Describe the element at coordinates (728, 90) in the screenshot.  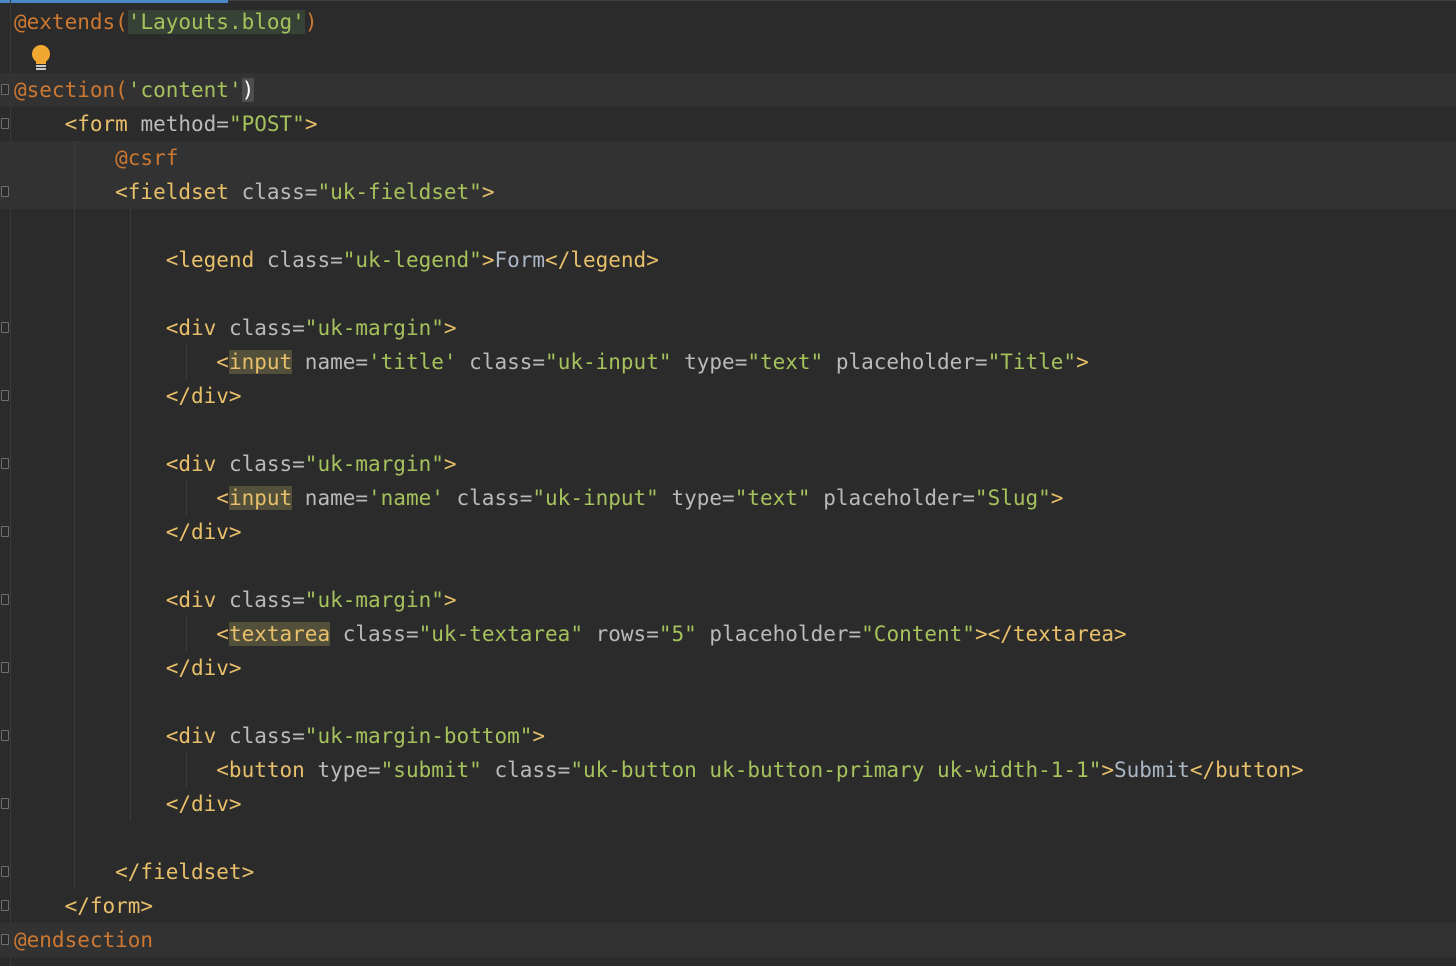
I see `code-line: @section('content')` at that location.